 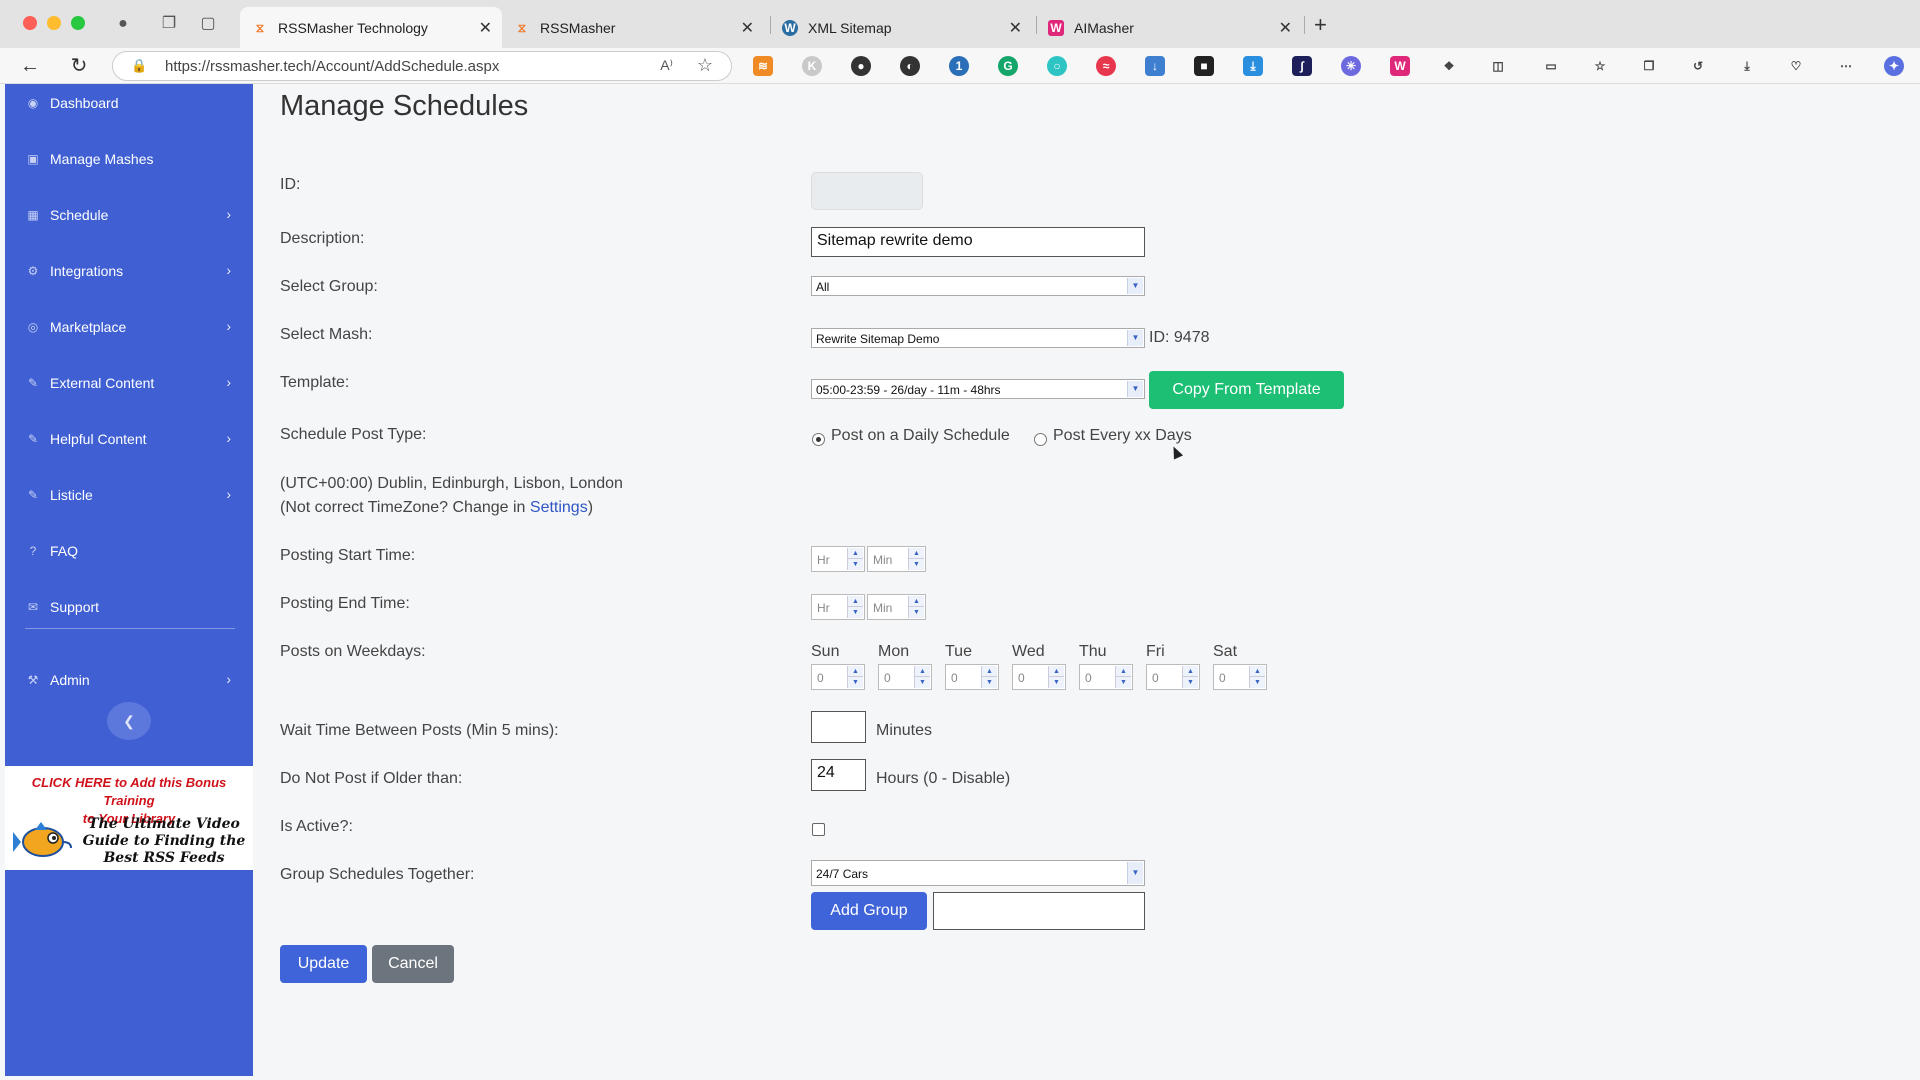 I want to click on read-aloud-icon: A⁾, so click(x=666, y=65).